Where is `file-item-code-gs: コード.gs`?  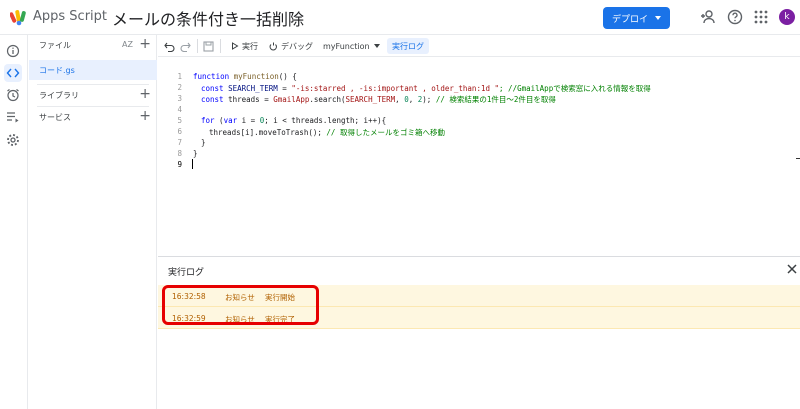 file-item-code-gs: コード.gs is located at coordinates (93, 70).